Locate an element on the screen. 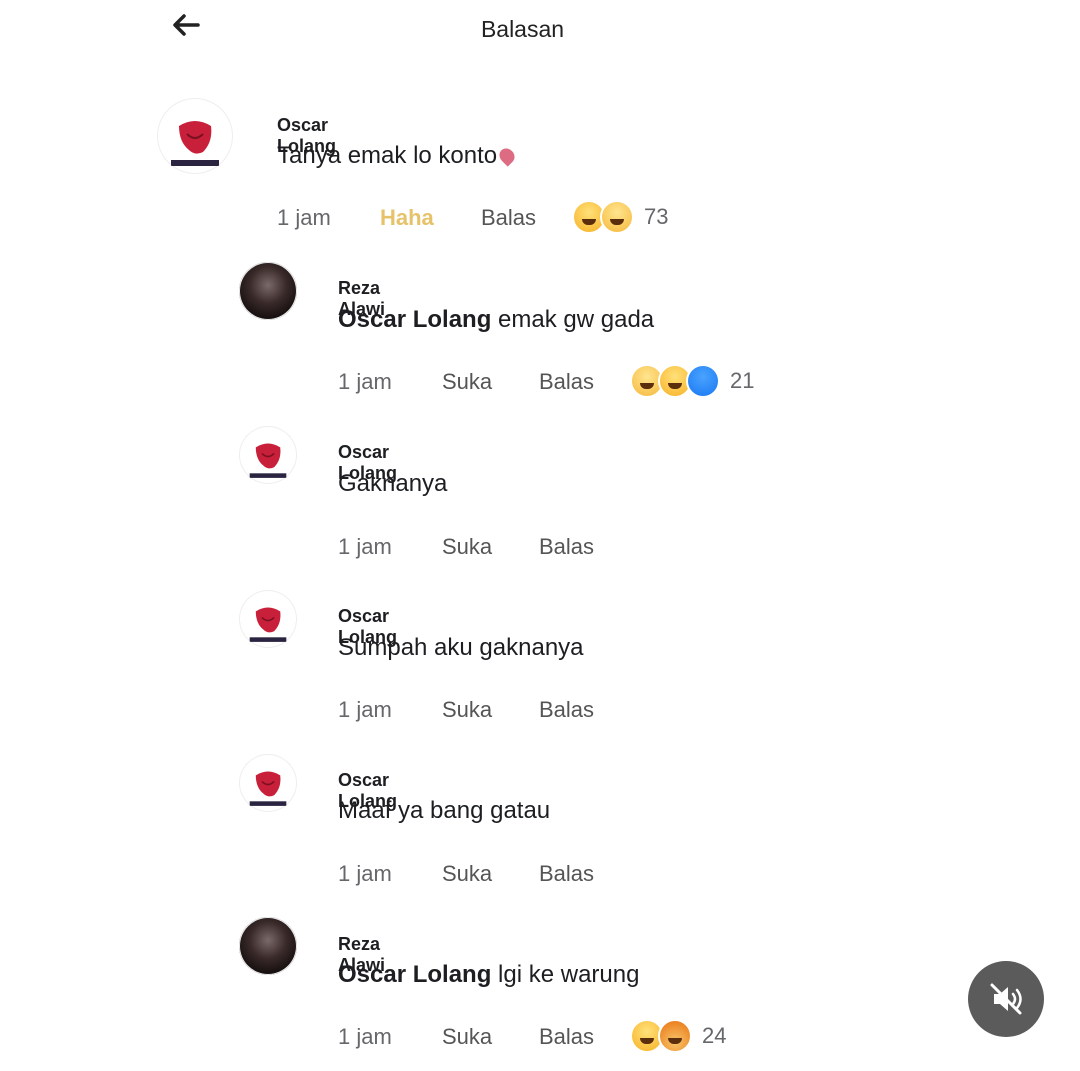  like-emoji-icon is located at coordinates (703, 381).